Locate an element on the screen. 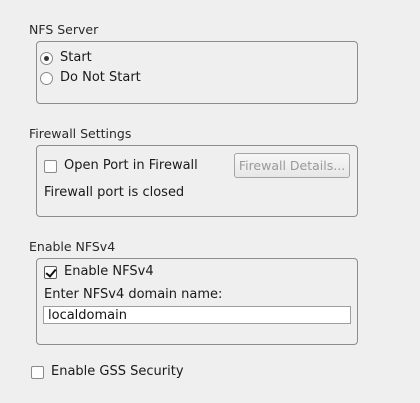  enable-gss-checkbox is located at coordinates (37, 372).